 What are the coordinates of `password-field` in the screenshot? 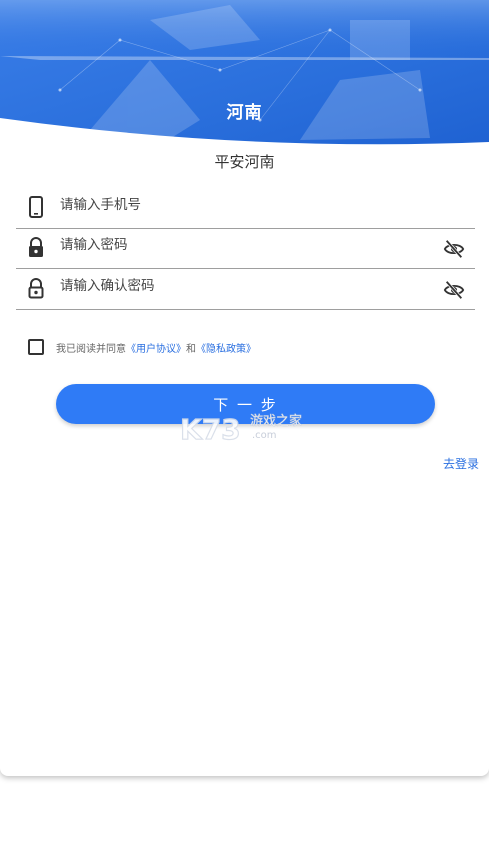 It's located at (245, 248).